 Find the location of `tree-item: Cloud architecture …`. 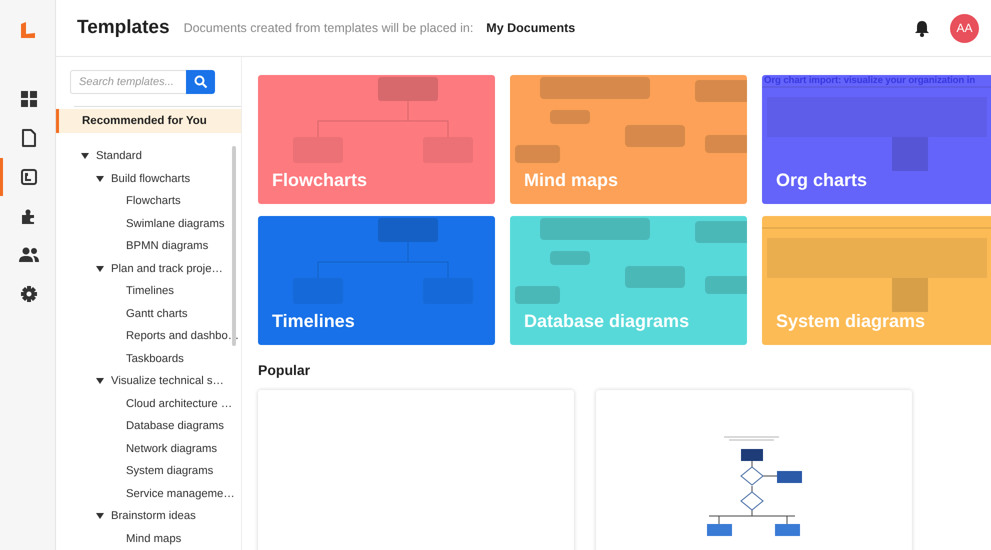

tree-item: Cloud architecture … is located at coordinates (179, 404).